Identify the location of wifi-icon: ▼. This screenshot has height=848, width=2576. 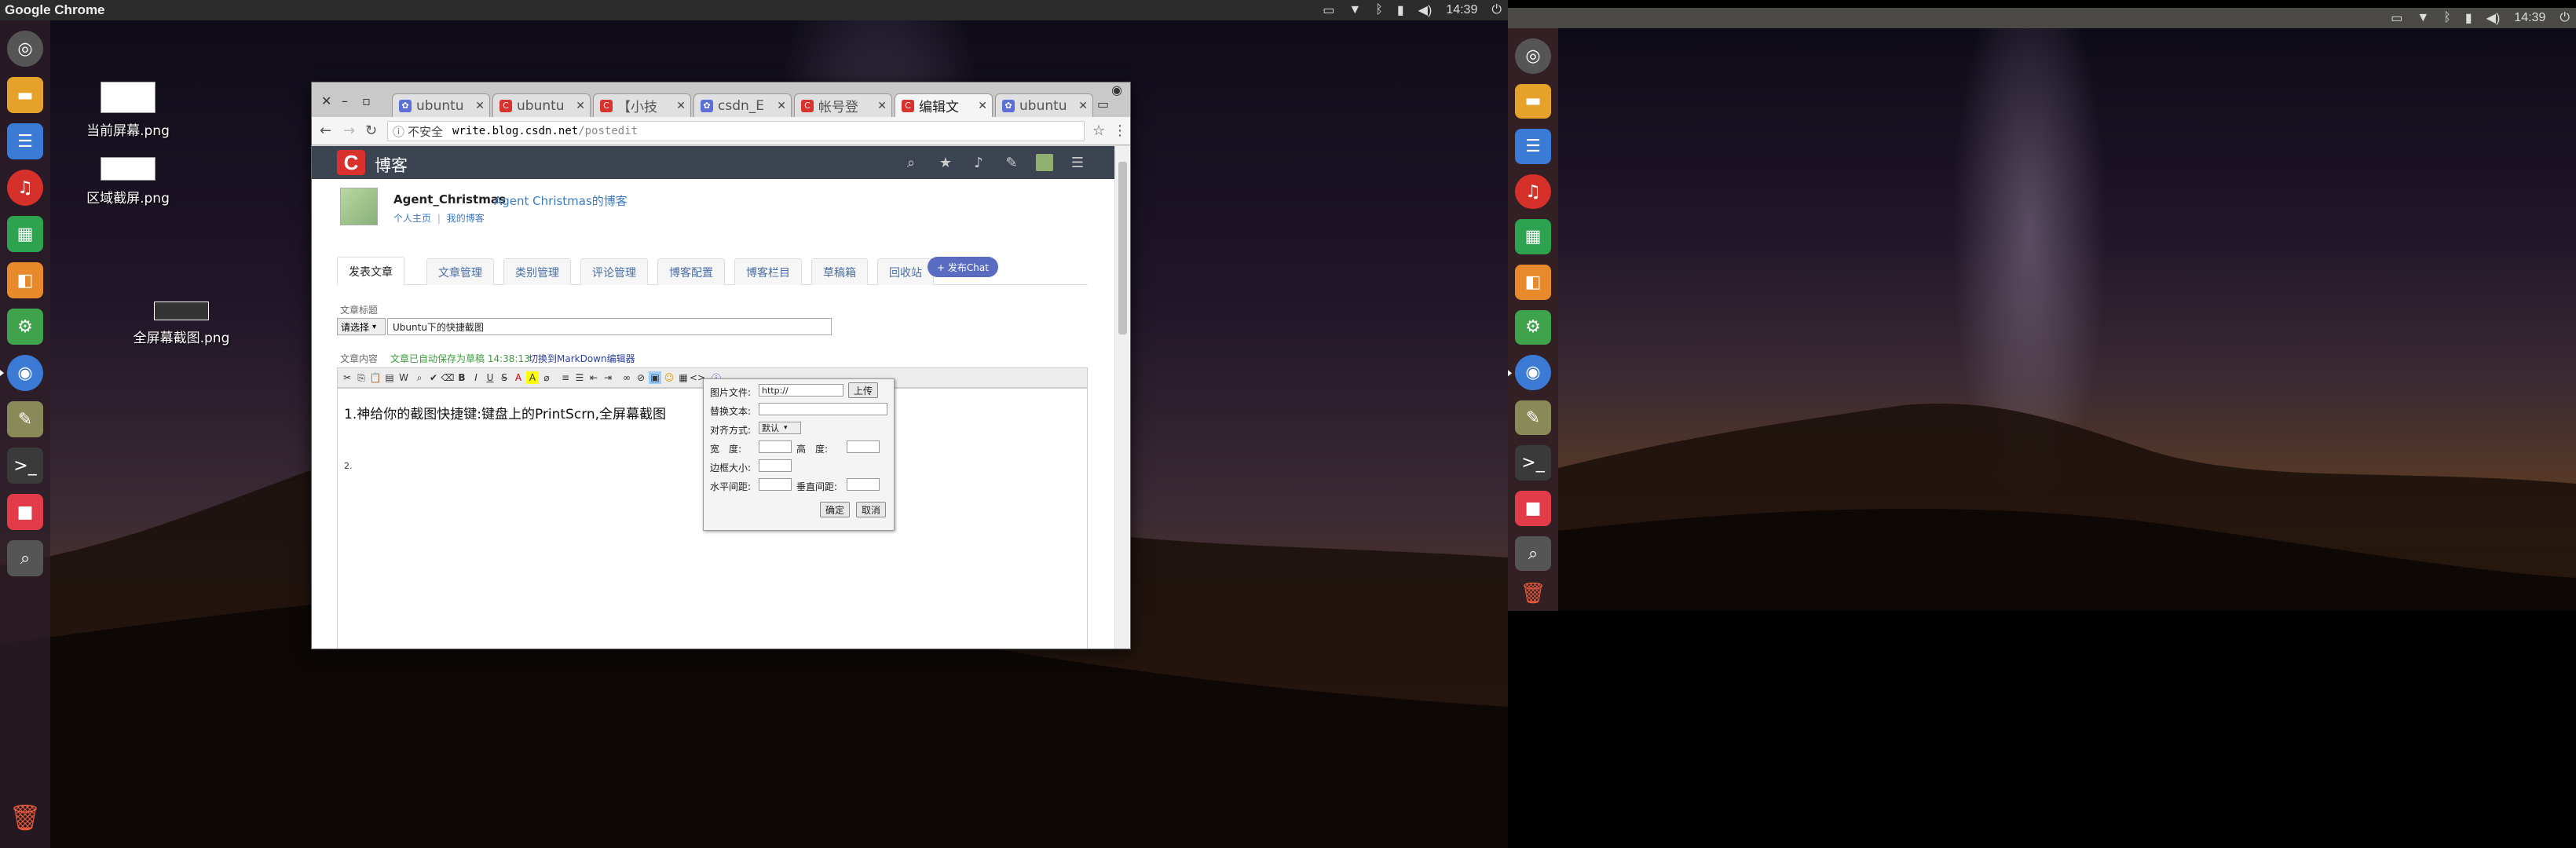
(2423, 18).